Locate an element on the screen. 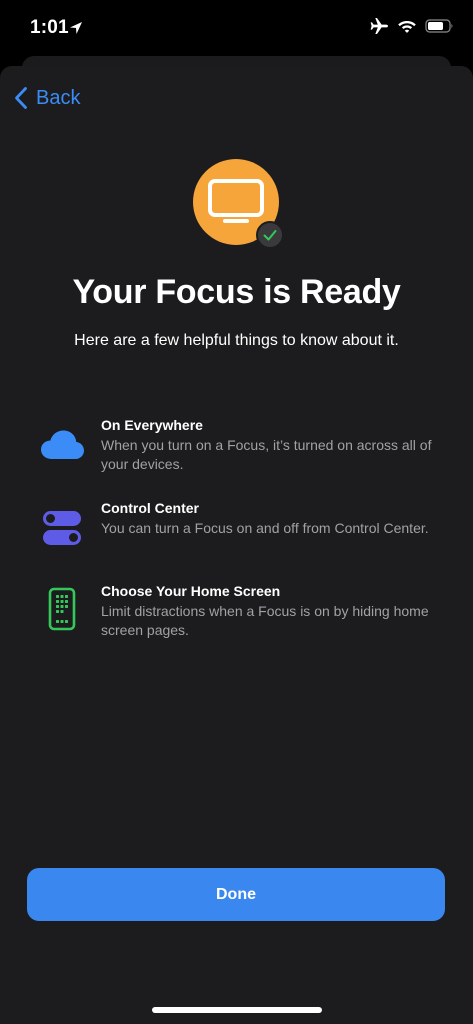 This screenshot has height=1024, width=473. wifi-icon is located at coordinates (407, 27).